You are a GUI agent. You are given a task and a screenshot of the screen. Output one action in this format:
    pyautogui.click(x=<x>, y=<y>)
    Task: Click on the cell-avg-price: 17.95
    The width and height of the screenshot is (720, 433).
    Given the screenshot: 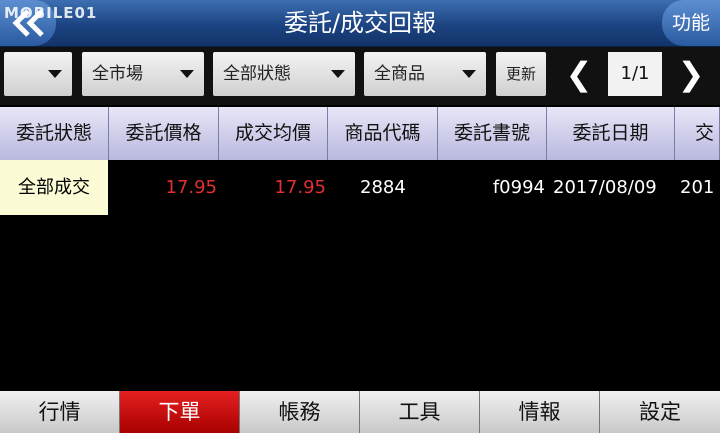 What is the action you would take?
    pyautogui.click(x=300, y=187)
    